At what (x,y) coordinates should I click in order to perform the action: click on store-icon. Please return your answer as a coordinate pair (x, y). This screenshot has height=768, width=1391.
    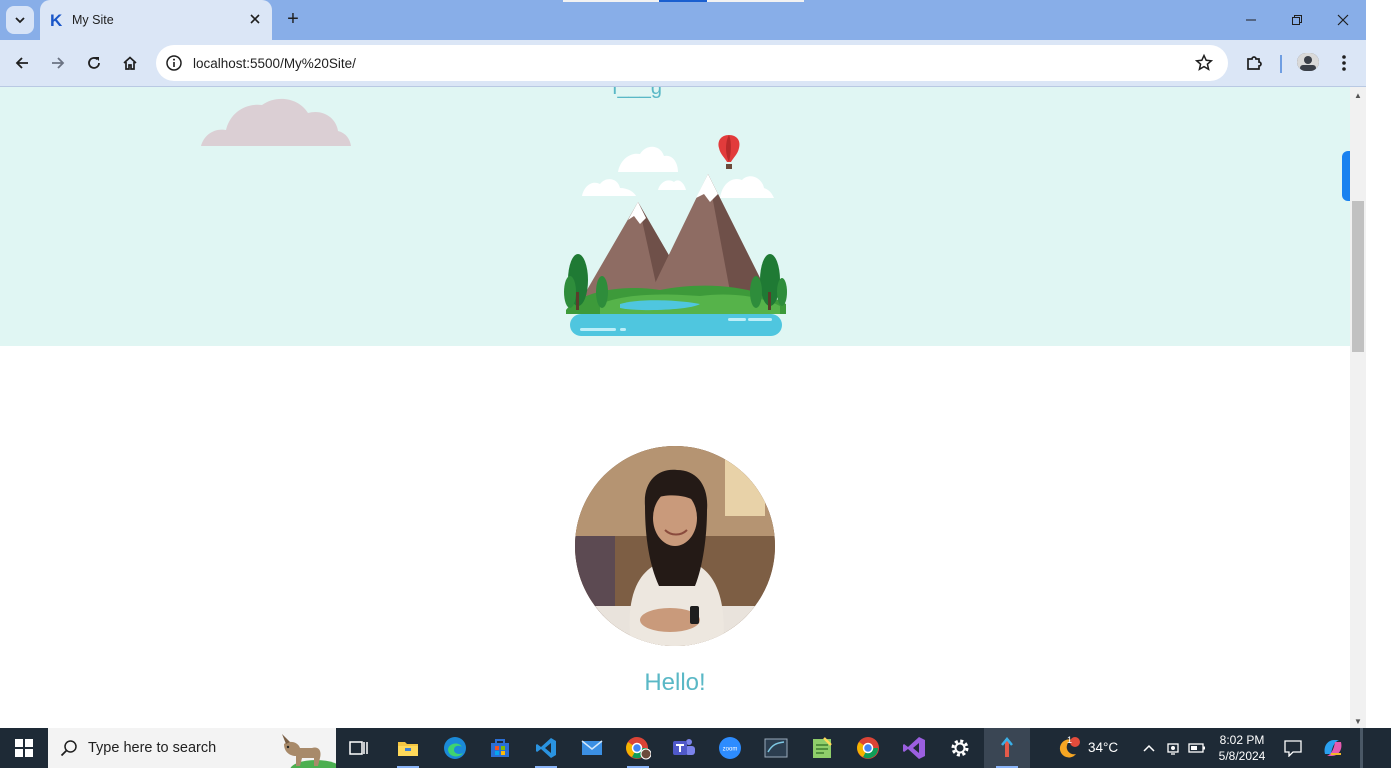
    Looking at the image, I should click on (500, 748).